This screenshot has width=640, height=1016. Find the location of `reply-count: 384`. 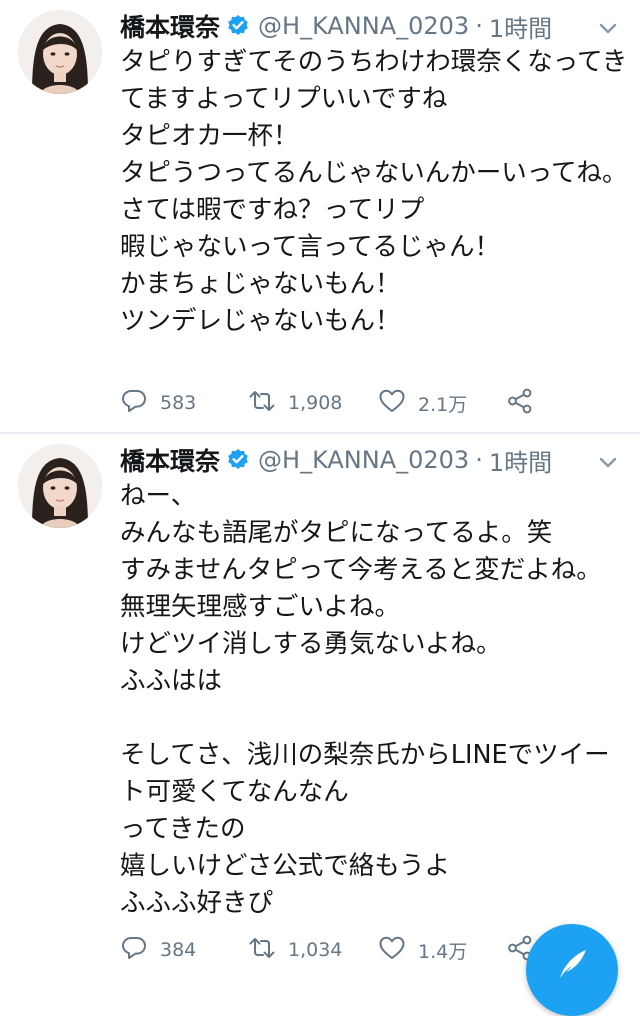

reply-count: 384 is located at coordinates (178, 950).